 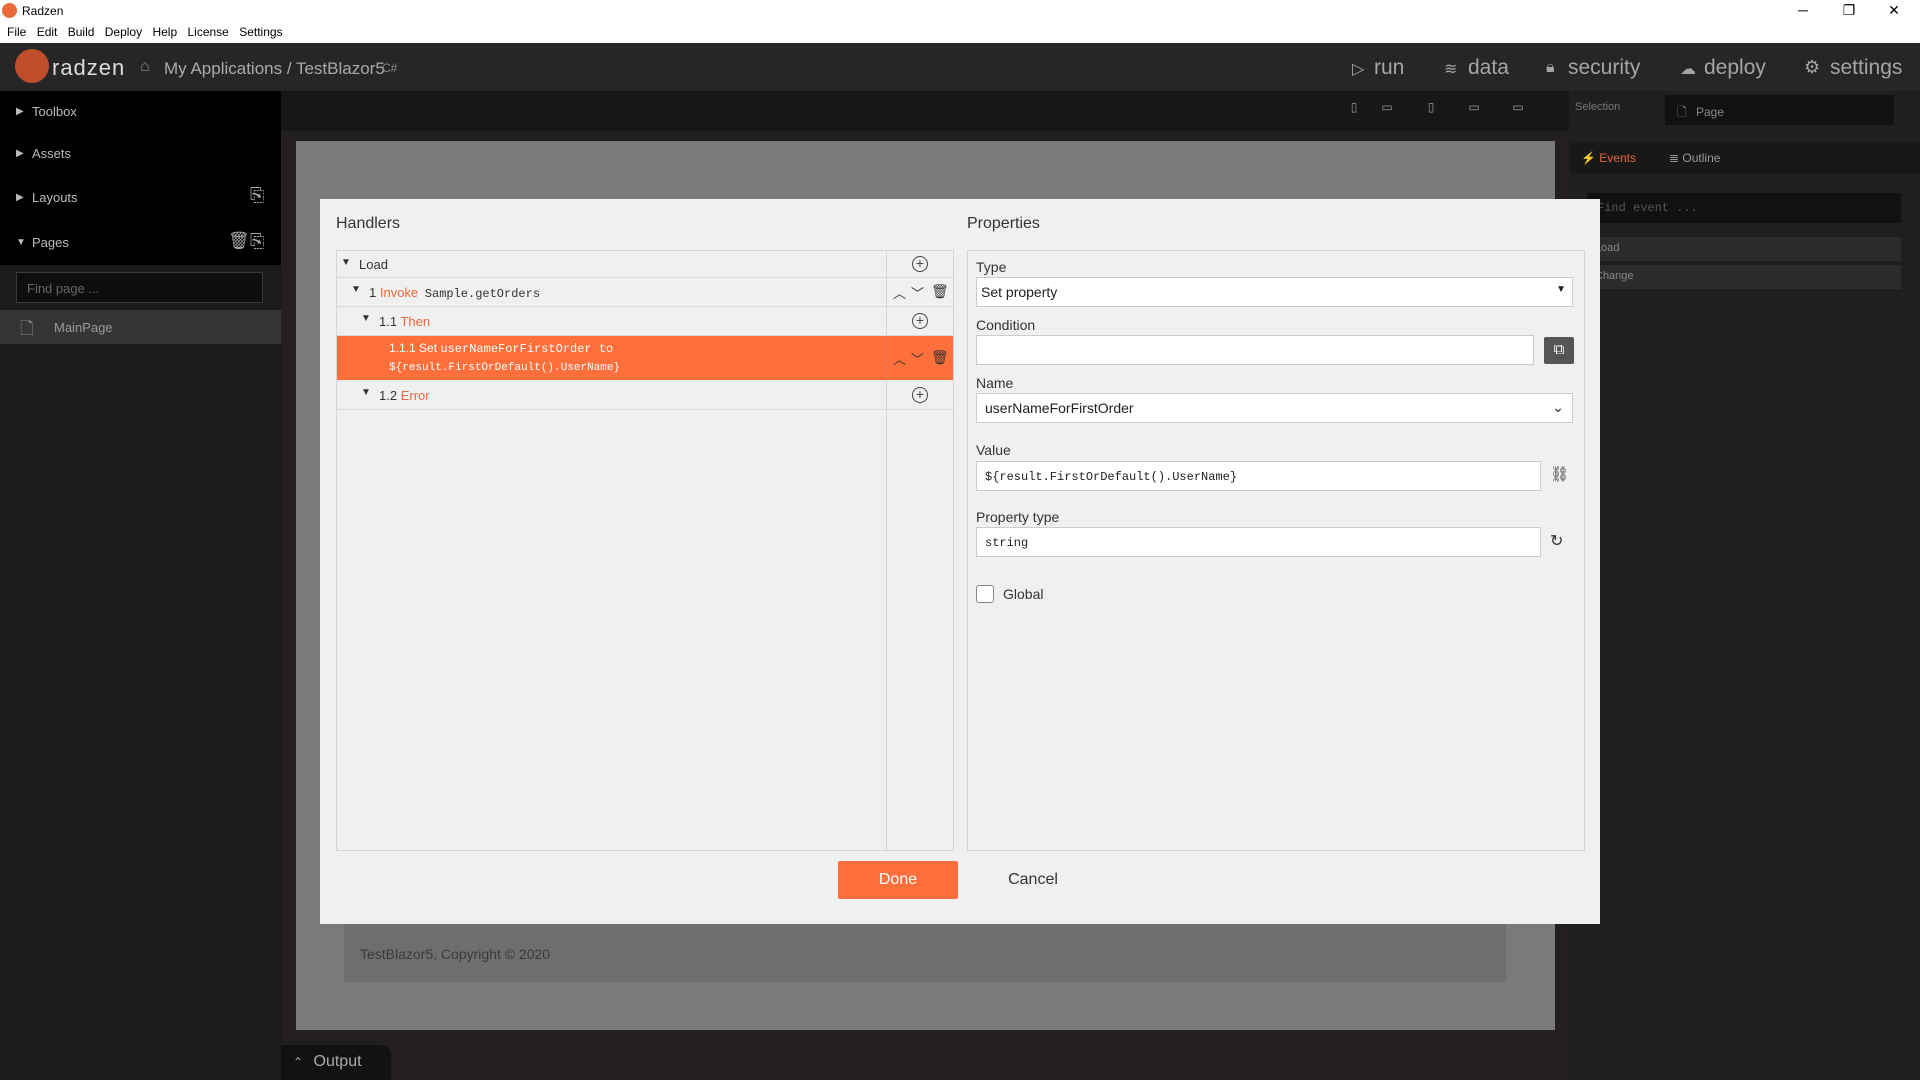 I want to click on radzen-brand-icon, so click(x=32, y=66).